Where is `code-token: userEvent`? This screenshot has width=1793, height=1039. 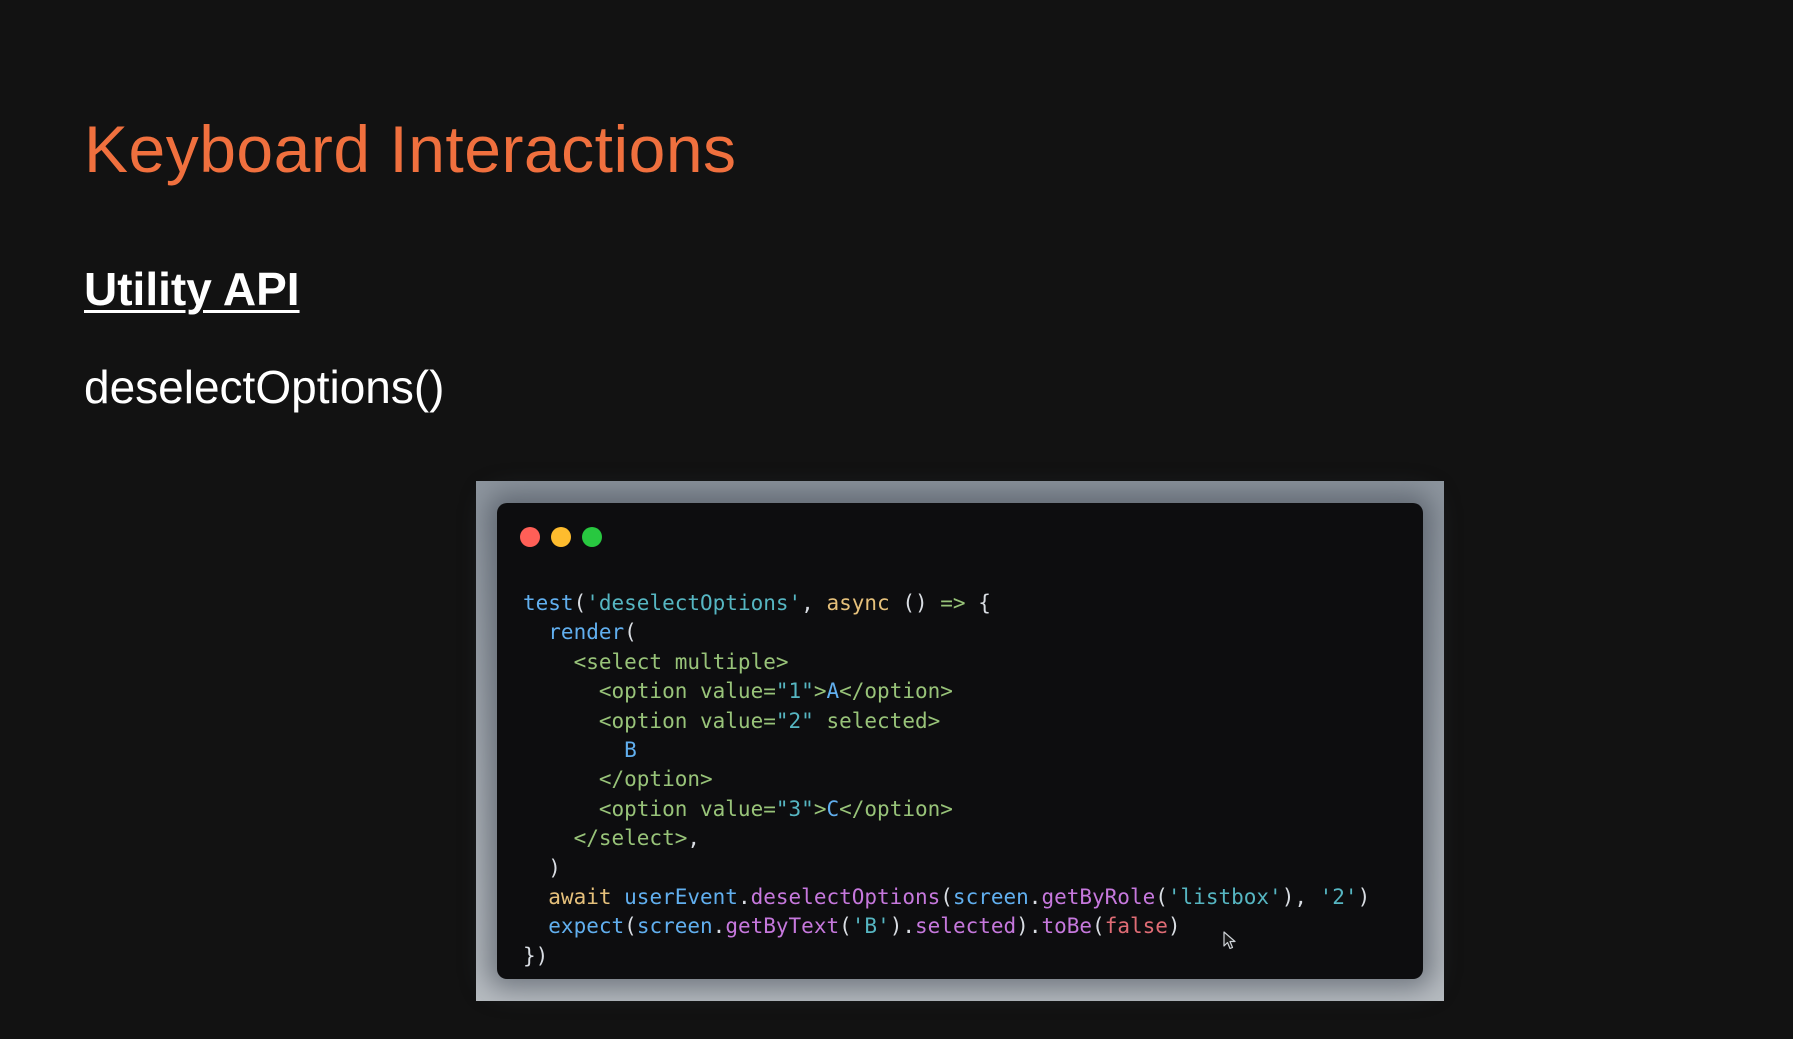
code-token: userEvent is located at coordinates (674, 896).